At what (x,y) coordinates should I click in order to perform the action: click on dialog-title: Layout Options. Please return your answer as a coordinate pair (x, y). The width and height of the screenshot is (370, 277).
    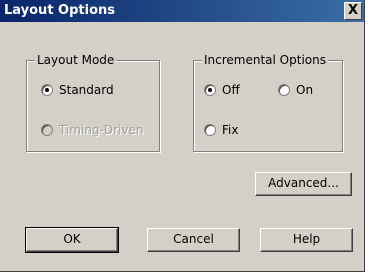
    Looking at the image, I should click on (60, 10).